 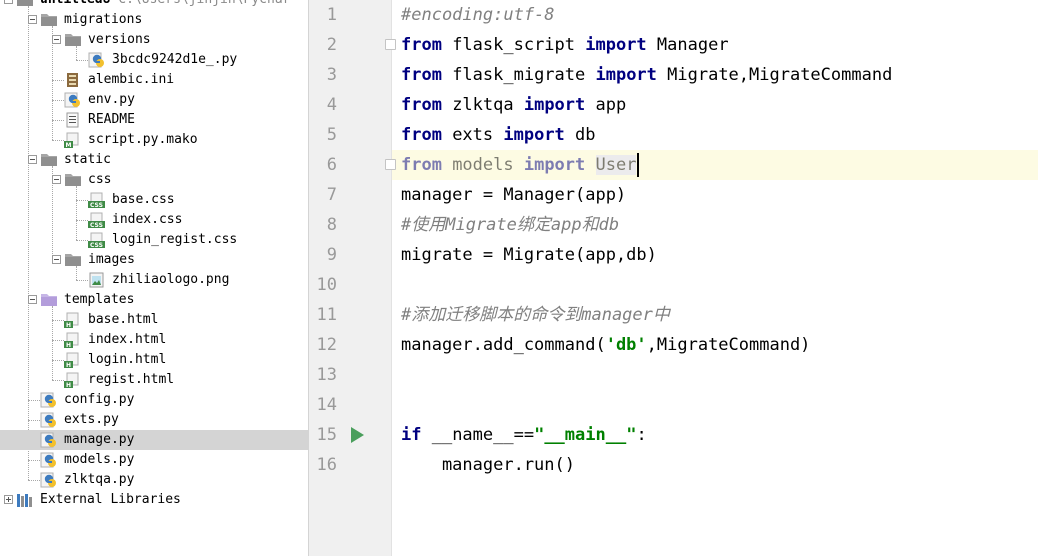 I want to click on code-line-text: manager.add_command('db',MigrateCommand), so click(x=605, y=345).